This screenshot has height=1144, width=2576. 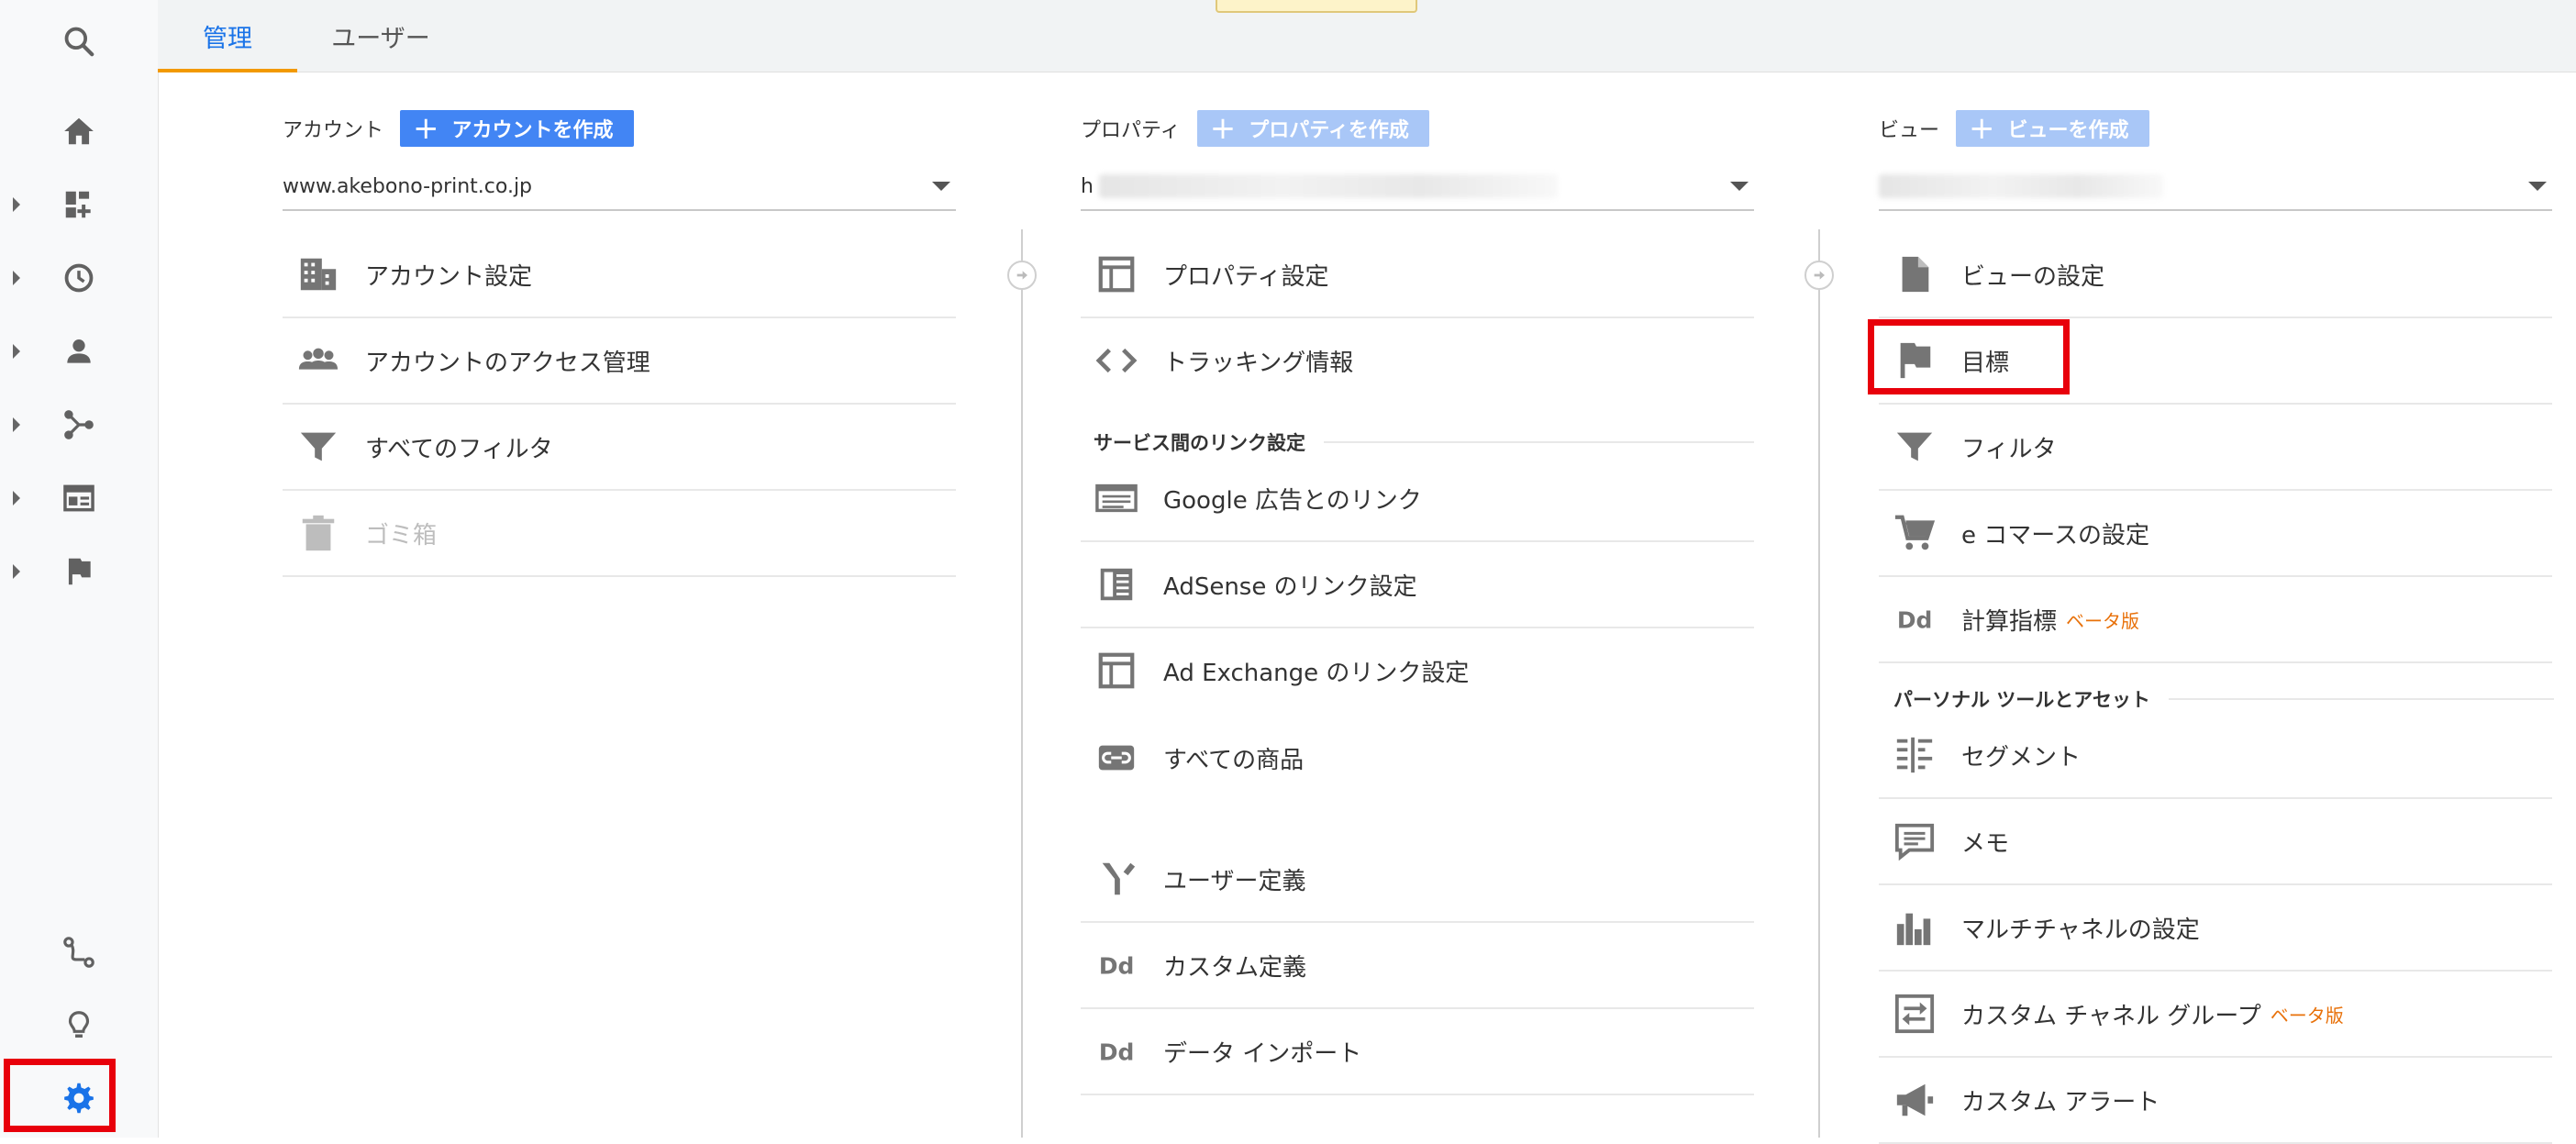 What do you see at coordinates (1915, 841) in the screenshot?
I see `comment-icon` at bounding box center [1915, 841].